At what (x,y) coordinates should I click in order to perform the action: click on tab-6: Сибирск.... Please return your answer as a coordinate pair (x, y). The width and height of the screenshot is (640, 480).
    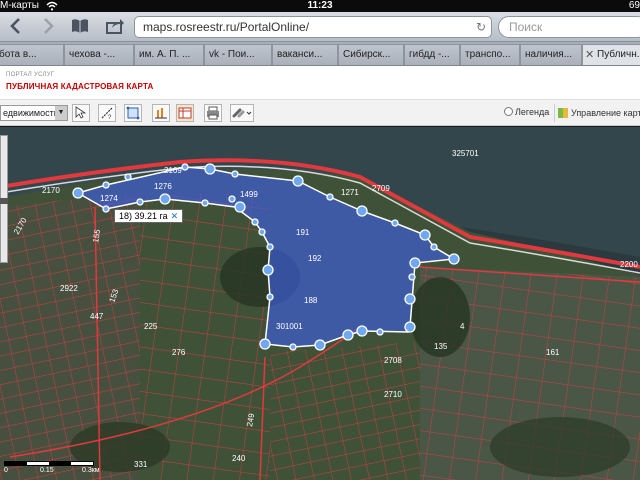
    Looking at the image, I should click on (371, 54).